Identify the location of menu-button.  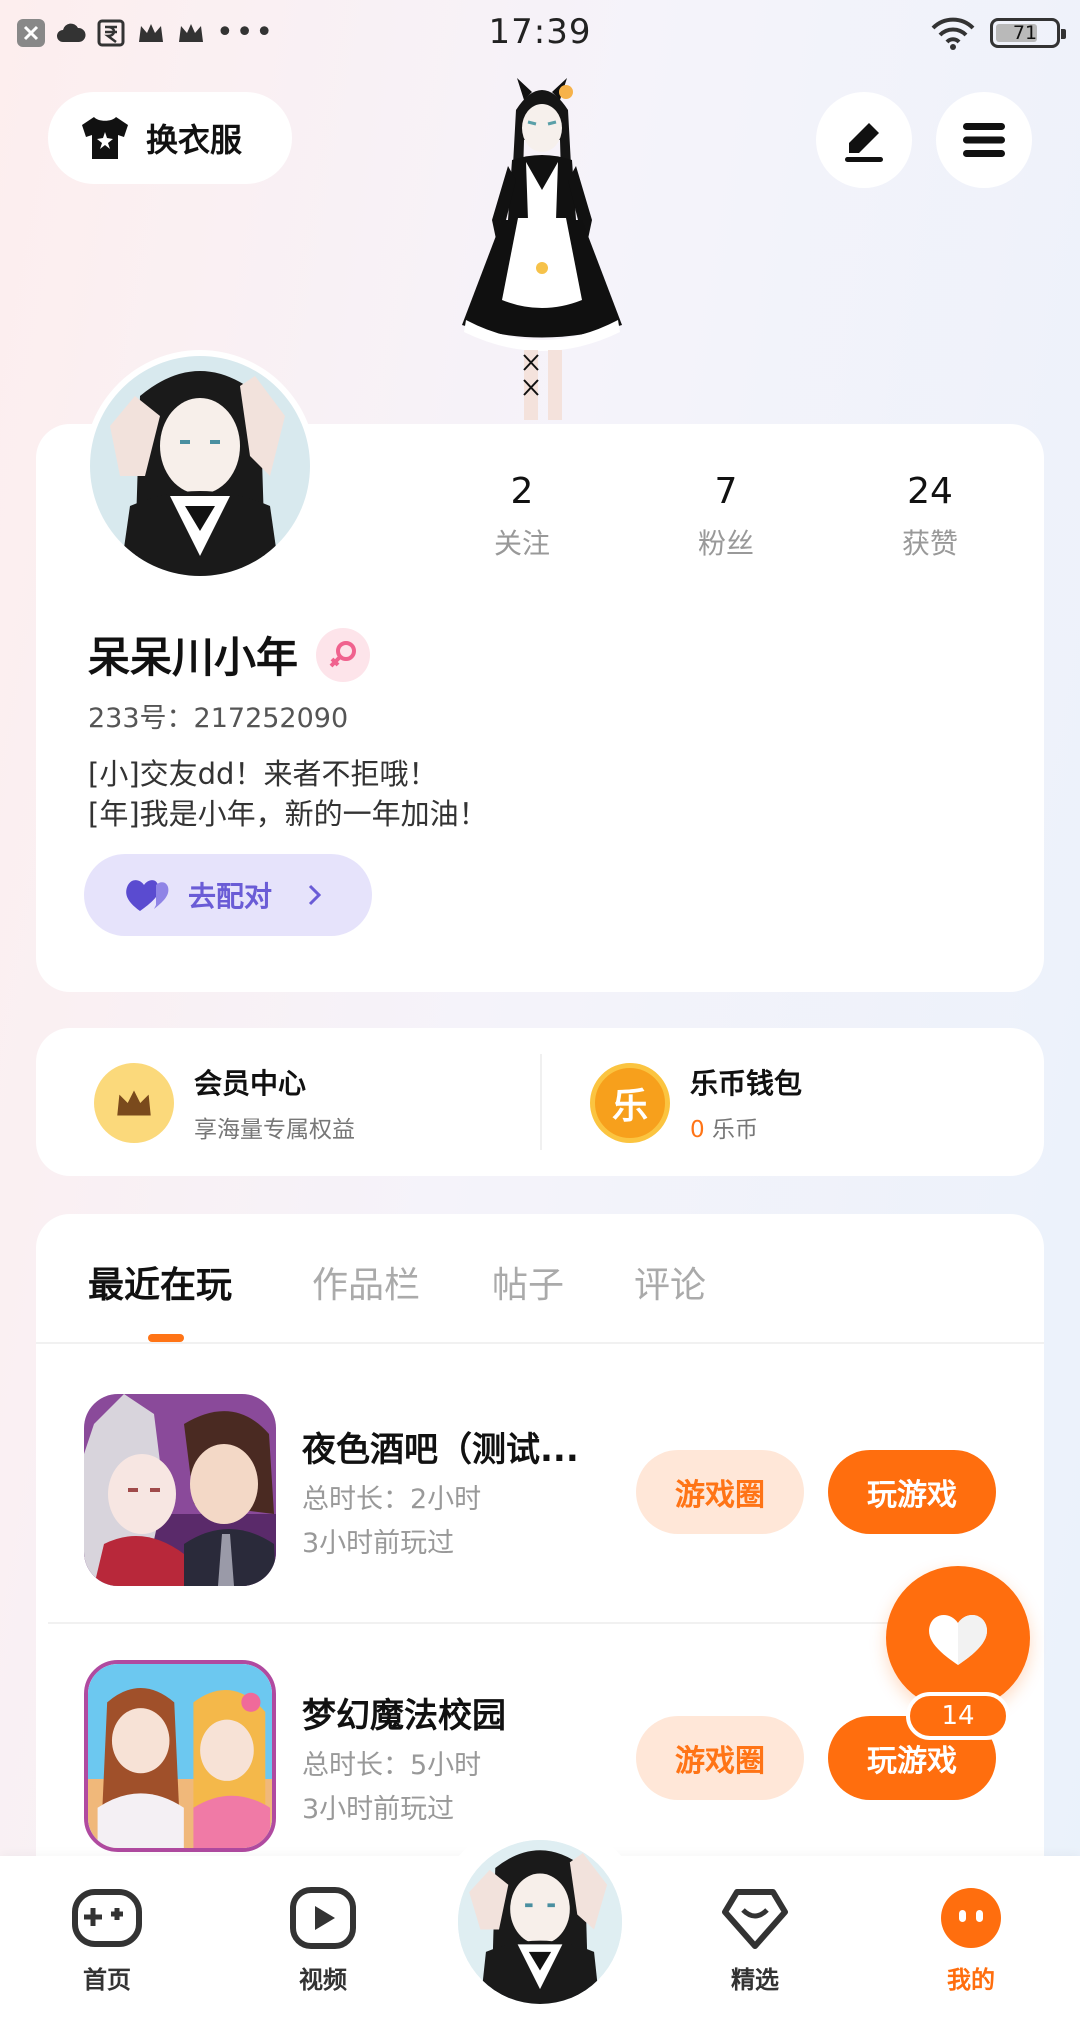
(984, 140).